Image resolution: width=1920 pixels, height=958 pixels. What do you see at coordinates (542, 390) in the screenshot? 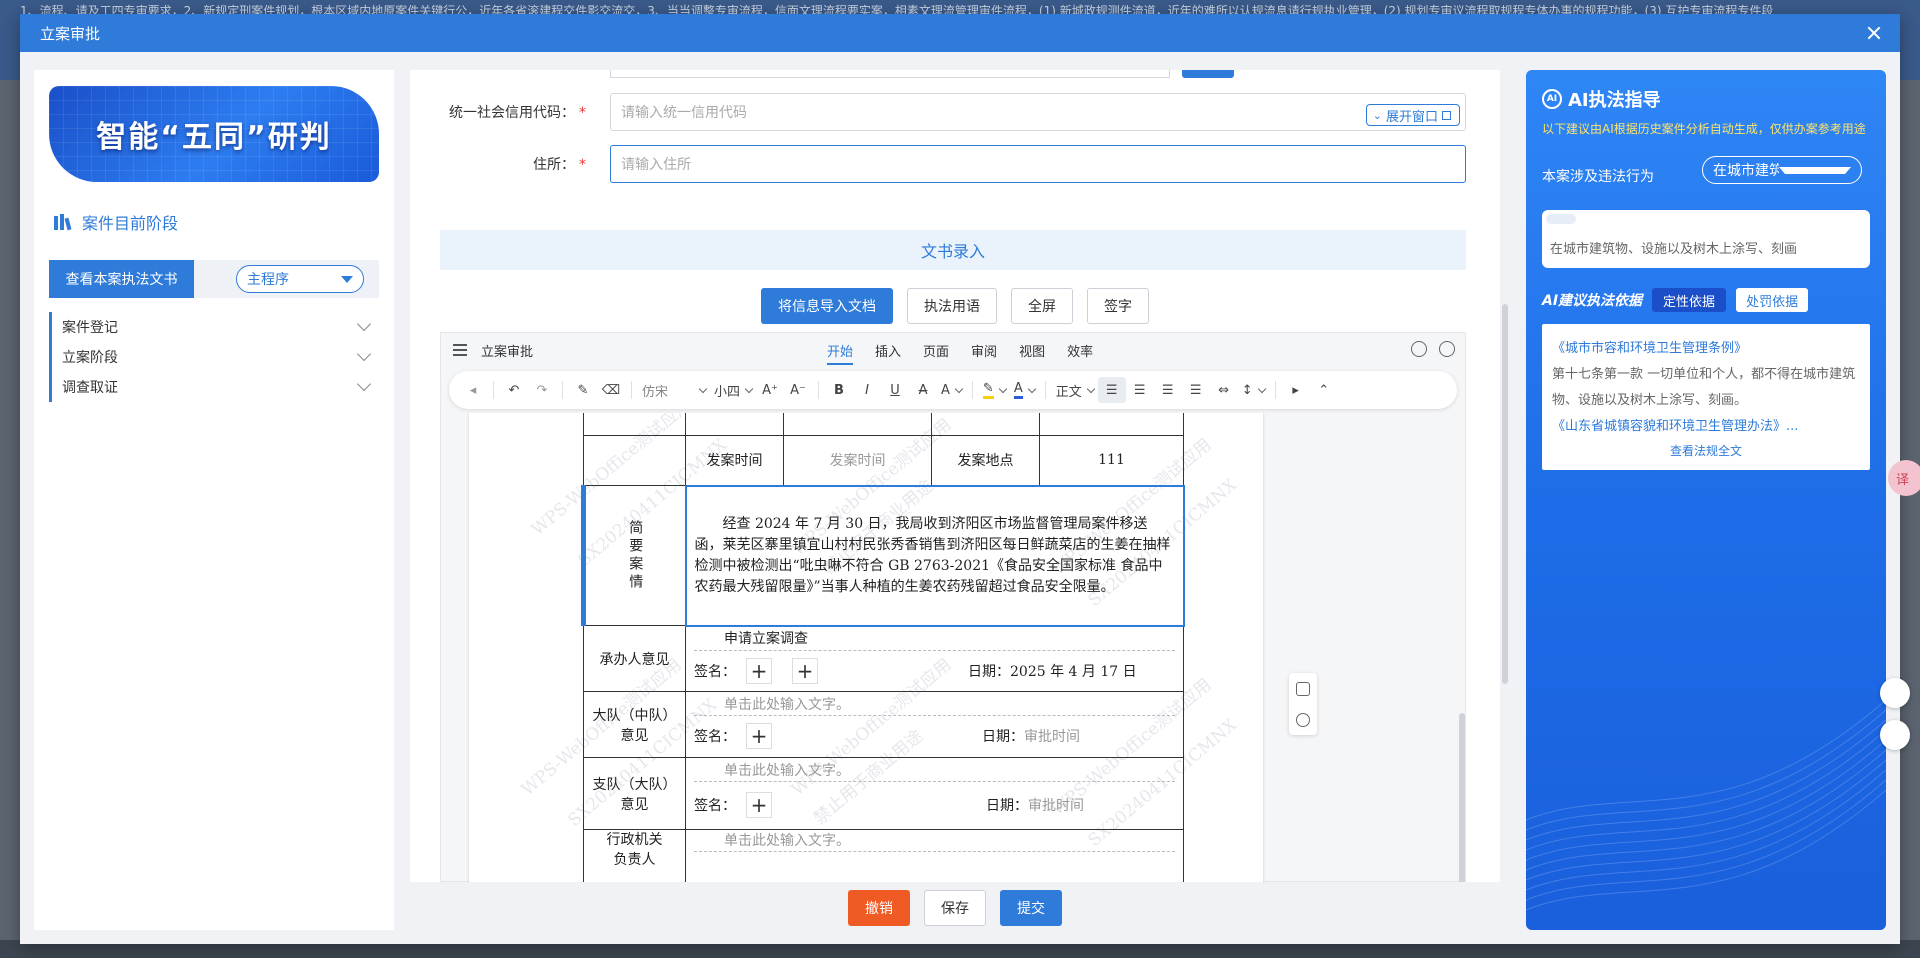
I see `redo-icon: ↷` at bounding box center [542, 390].